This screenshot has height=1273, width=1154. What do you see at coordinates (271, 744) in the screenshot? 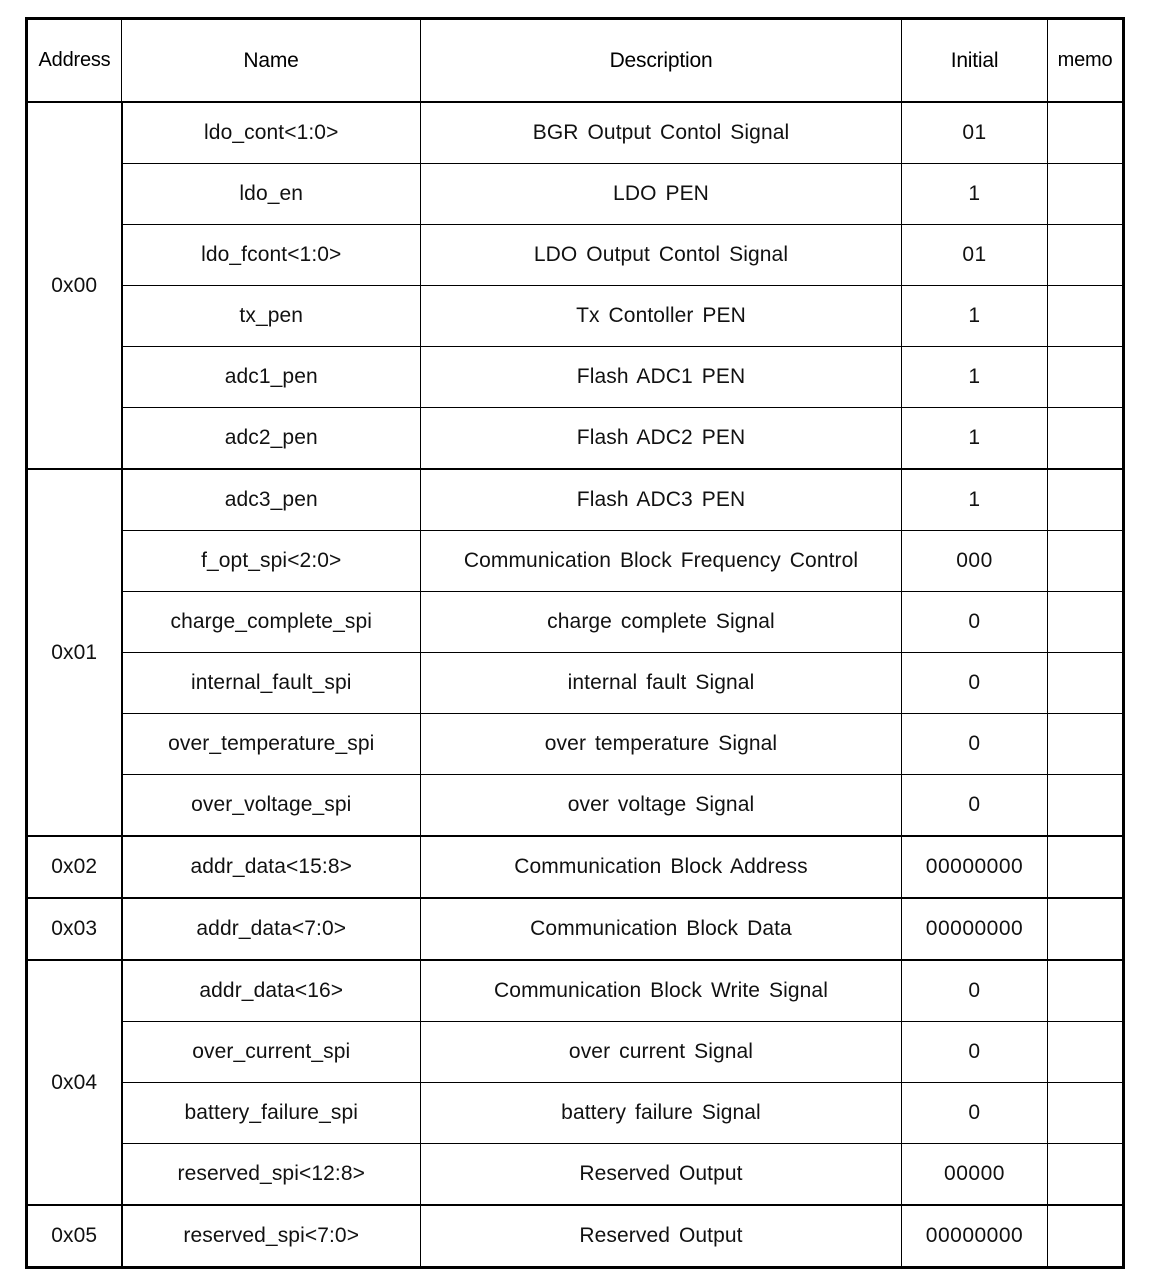
I see `name-cell: over_temperature_spi` at bounding box center [271, 744].